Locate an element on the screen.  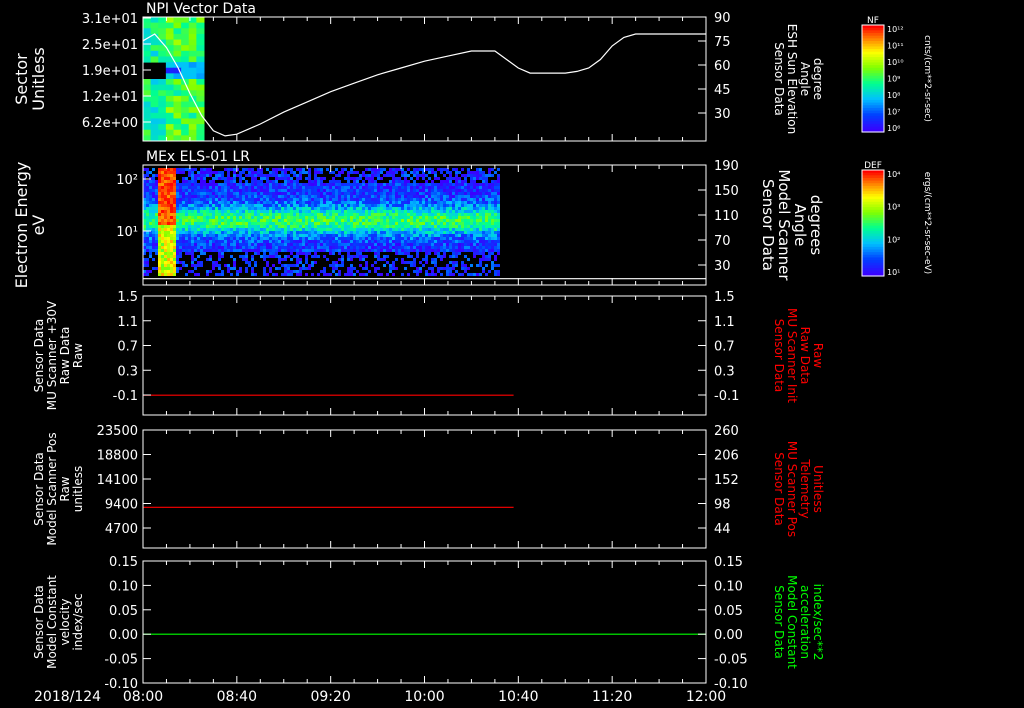
colorbar-tick-label: 10¹⁰ is located at coordinates (895, 62).